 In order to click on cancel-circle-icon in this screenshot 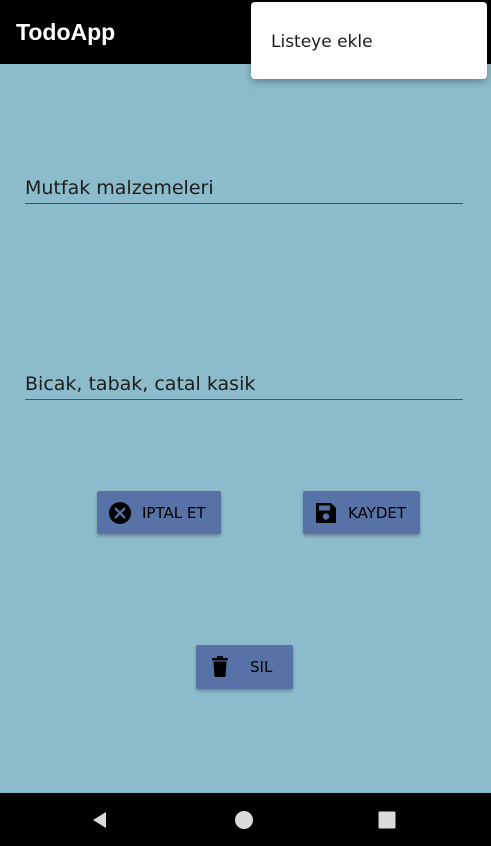, I will do `click(120, 513)`.